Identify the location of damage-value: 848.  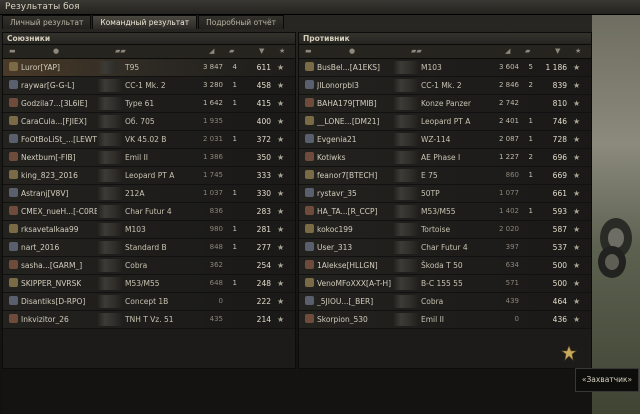
(216, 247).